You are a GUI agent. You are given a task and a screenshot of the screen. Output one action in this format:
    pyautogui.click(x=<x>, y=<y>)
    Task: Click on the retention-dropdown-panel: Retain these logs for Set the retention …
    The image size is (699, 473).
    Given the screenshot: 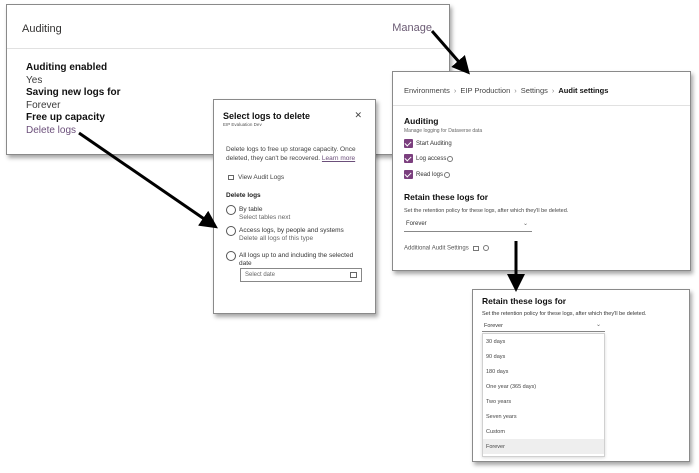 What is the action you would take?
    pyautogui.click(x=581, y=375)
    